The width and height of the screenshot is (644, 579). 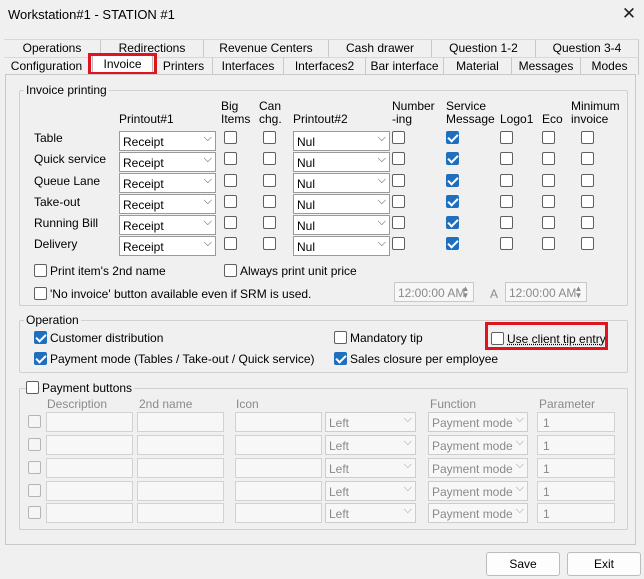 What do you see at coordinates (405, 66) in the screenshot?
I see `tab-bar-interface: Bar interface` at bounding box center [405, 66].